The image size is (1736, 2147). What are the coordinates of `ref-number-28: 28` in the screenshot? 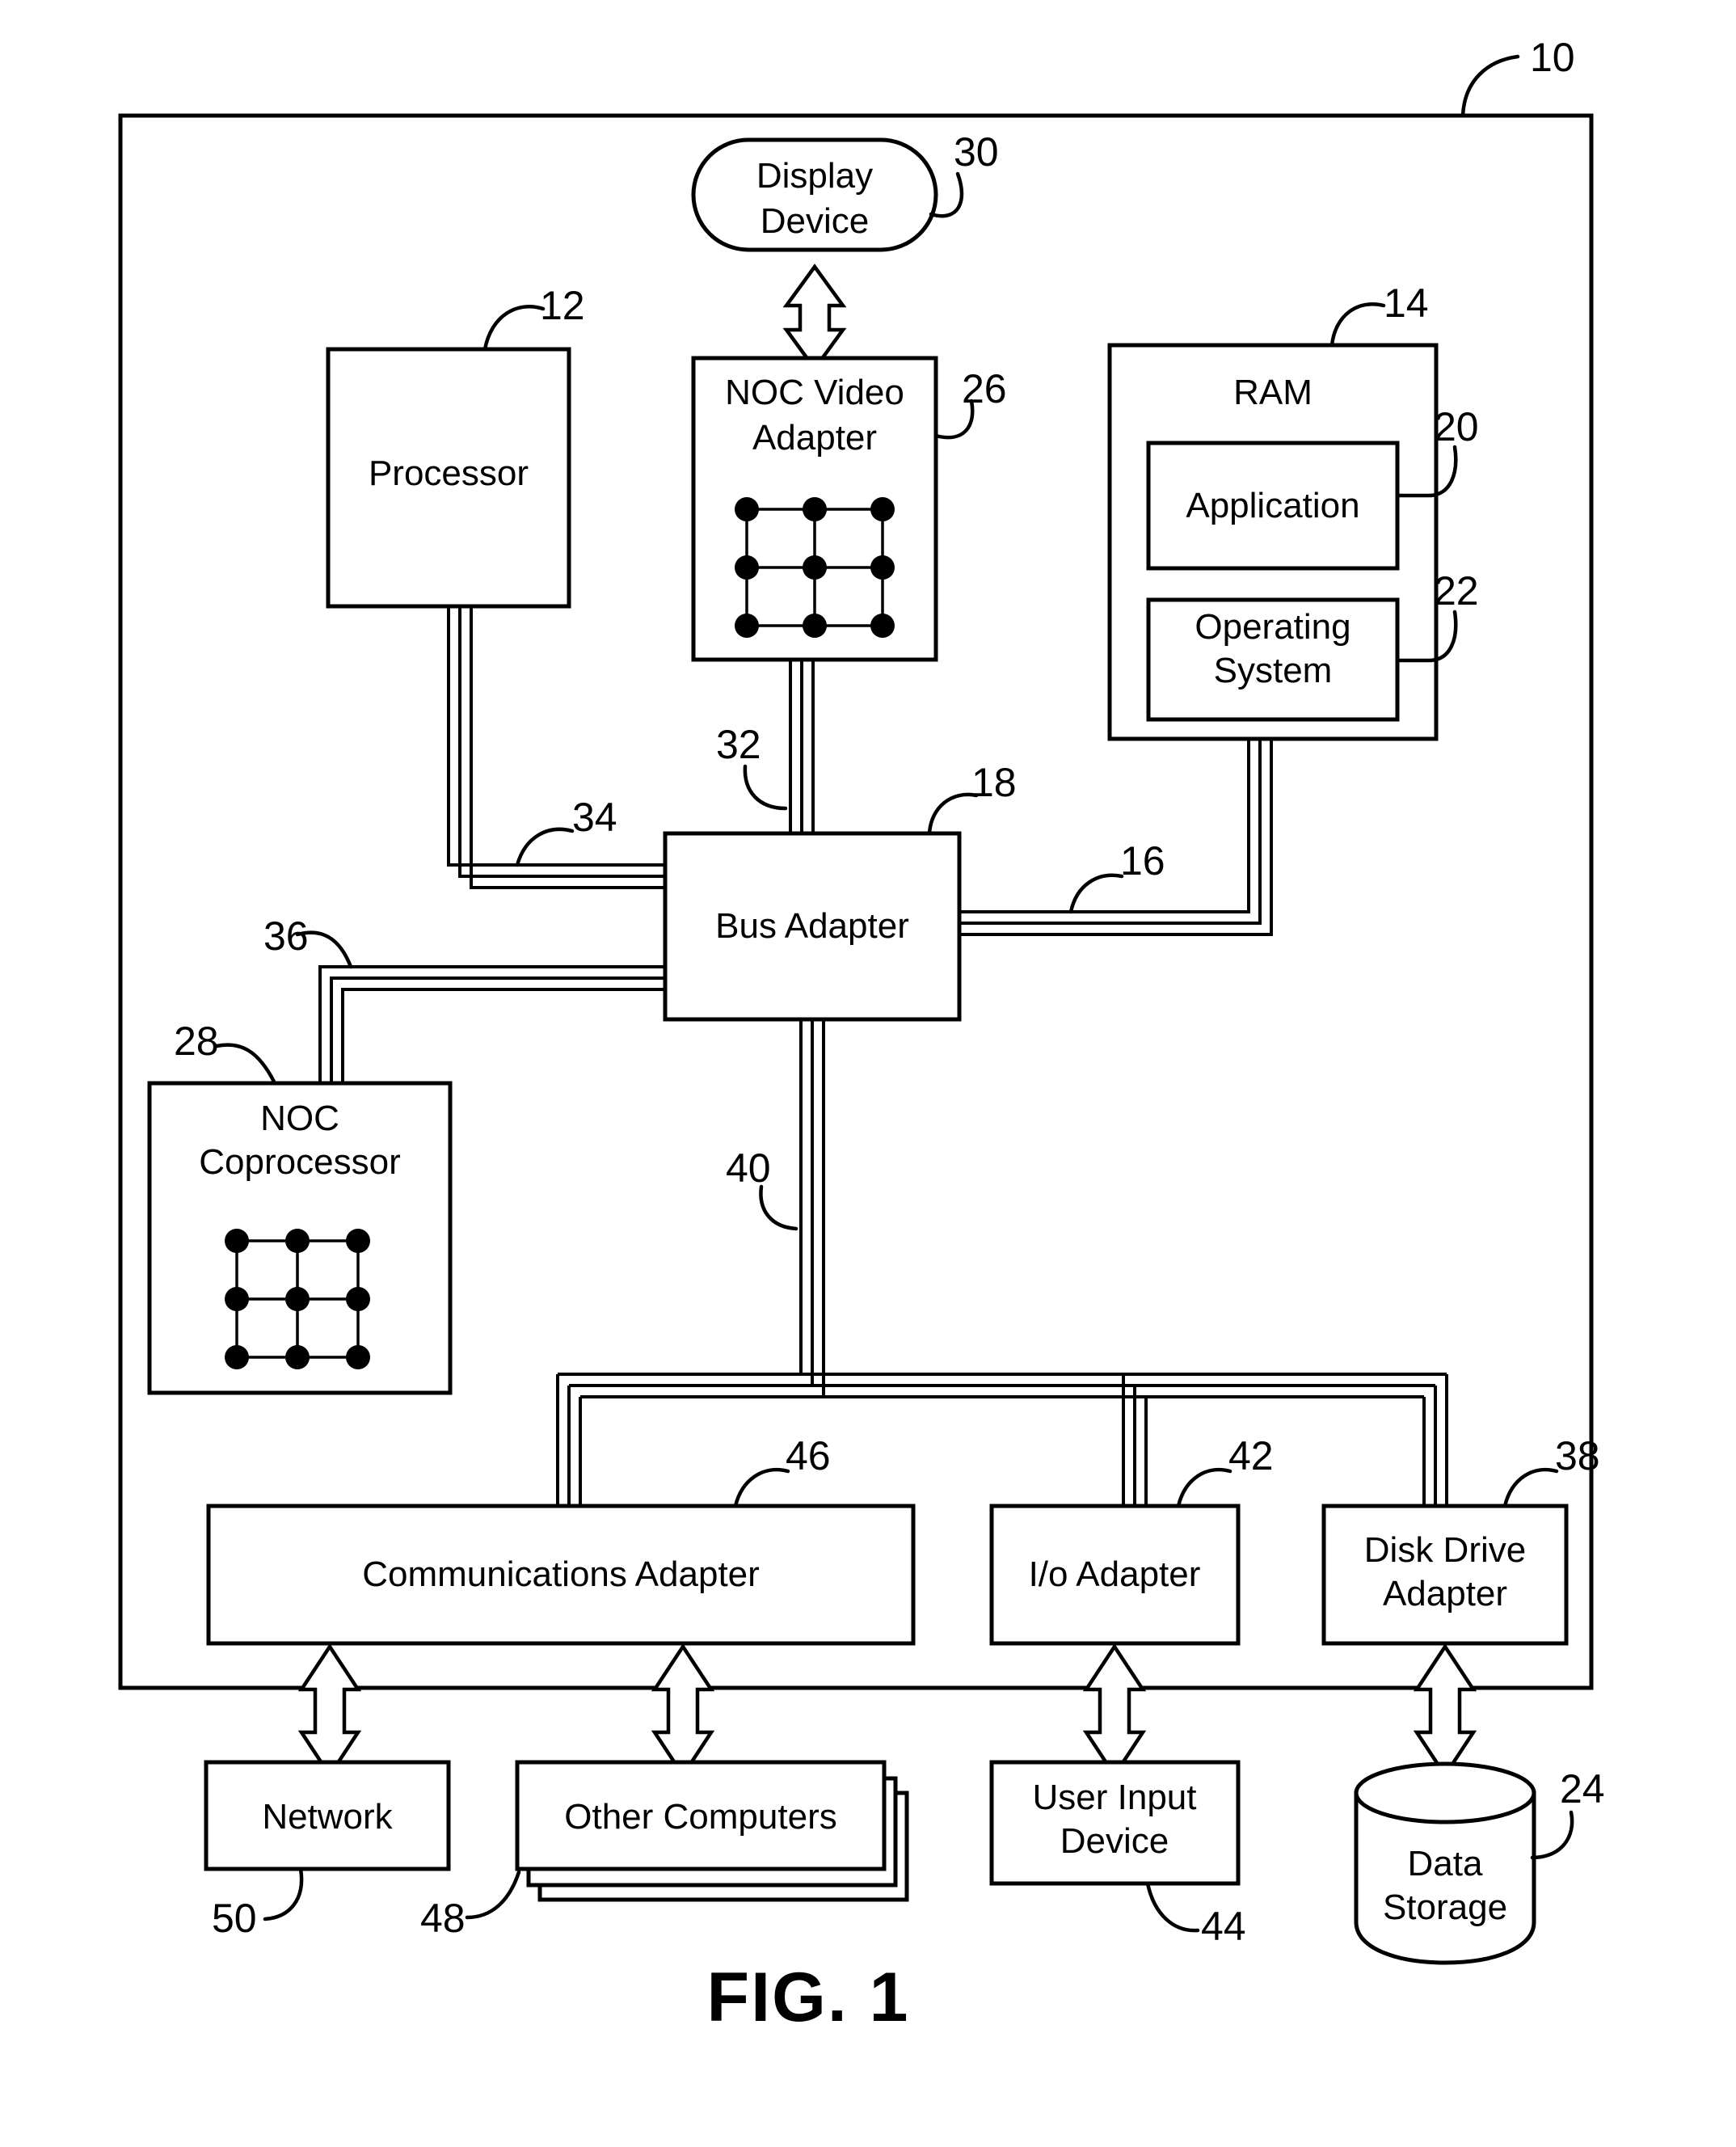 It's located at (196, 1041).